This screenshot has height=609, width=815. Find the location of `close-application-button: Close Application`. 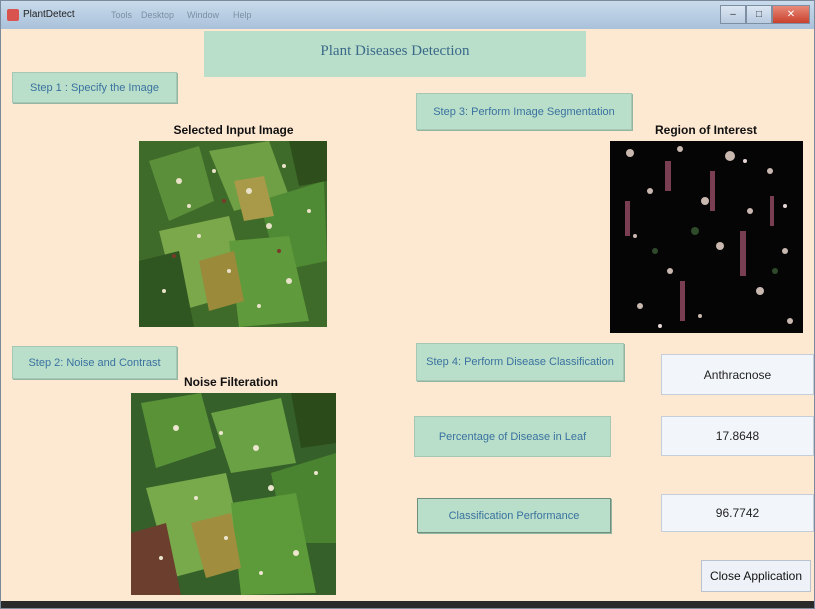

close-application-button: Close Application is located at coordinates (756, 576).